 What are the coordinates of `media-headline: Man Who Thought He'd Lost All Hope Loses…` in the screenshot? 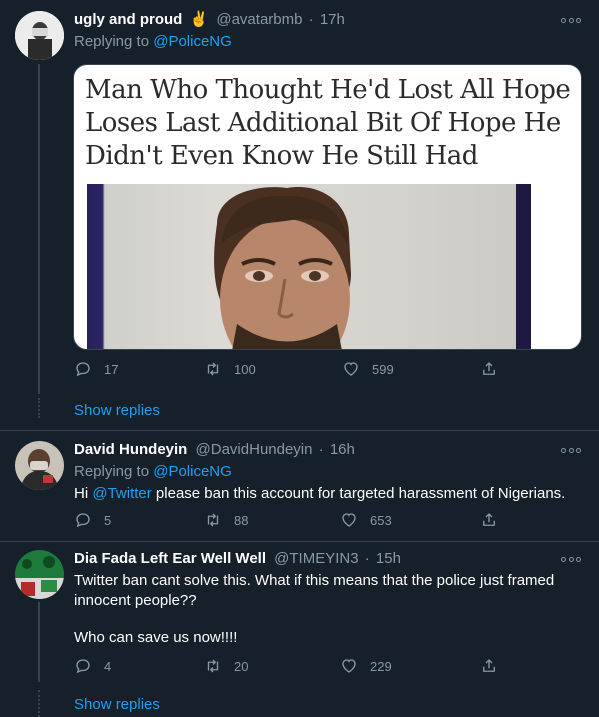 It's located at (328, 123).